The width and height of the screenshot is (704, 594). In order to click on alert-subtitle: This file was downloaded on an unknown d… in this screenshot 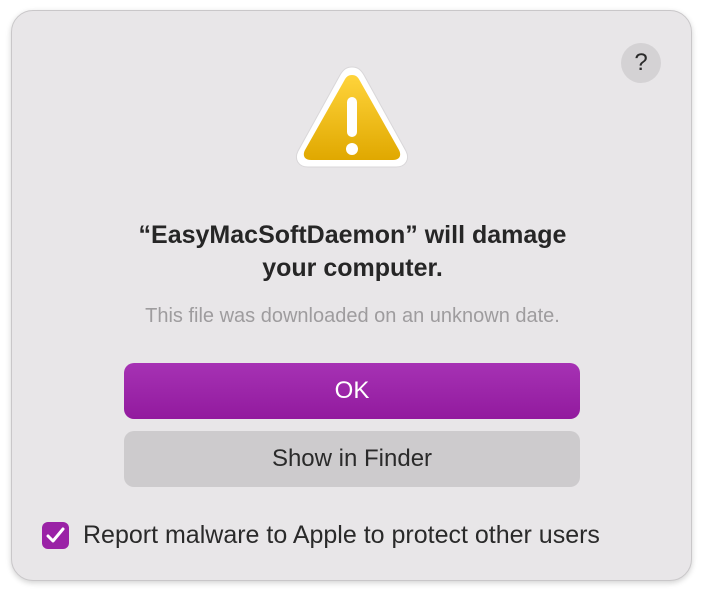, I will do `click(352, 316)`.